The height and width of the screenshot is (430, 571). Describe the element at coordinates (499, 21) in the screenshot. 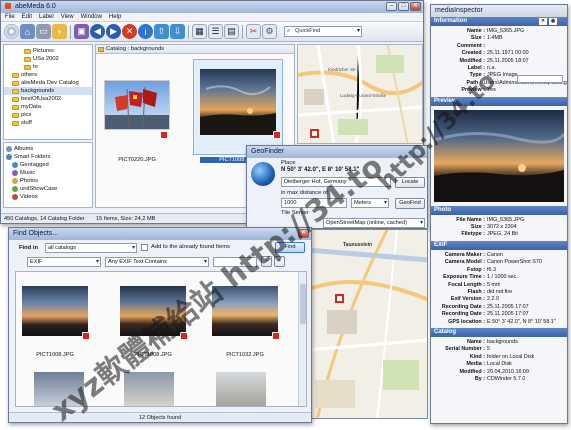

I see `information-header: Information ✕ ◉` at that location.